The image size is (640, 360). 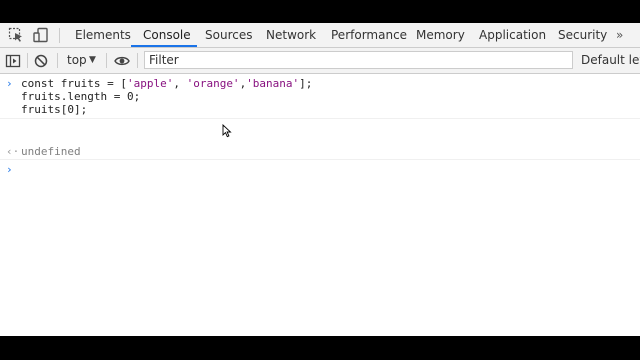 What do you see at coordinates (92, 60) in the screenshot?
I see `chevron-down-icon: ▼` at bounding box center [92, 60].